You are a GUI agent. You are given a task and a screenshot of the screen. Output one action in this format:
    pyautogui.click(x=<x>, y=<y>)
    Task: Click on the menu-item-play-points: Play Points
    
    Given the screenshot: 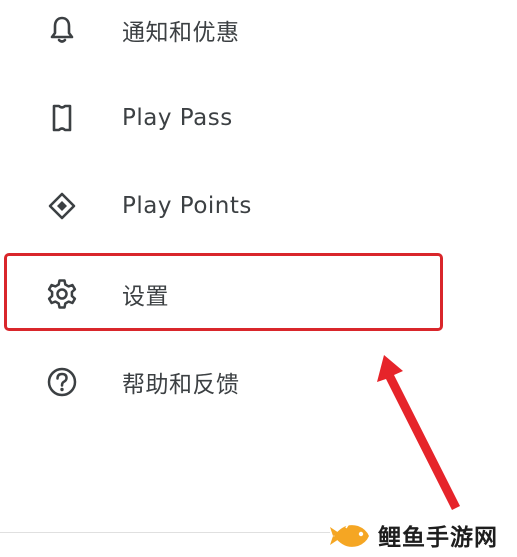 What is the action you would take?
    pyautogui.click(x=235, y=206)
    